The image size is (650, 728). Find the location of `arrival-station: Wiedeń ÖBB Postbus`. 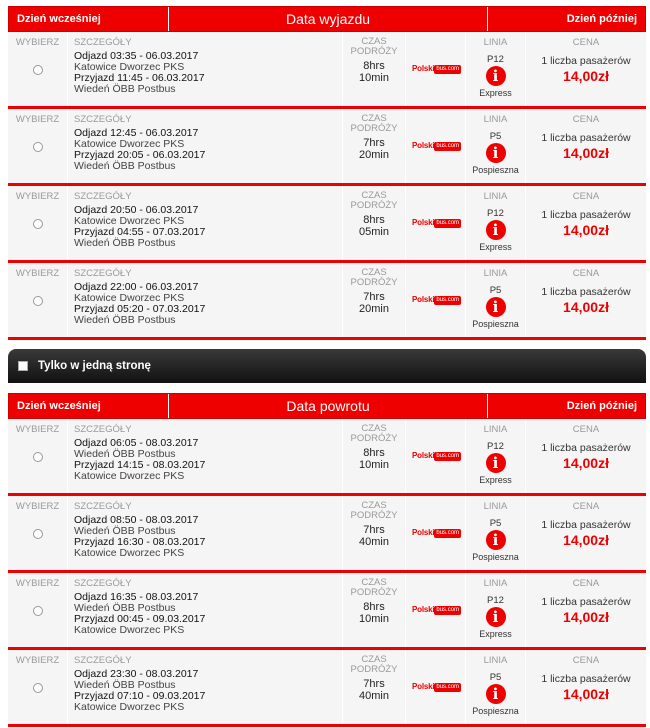

arrival-station: Wiedeń ÖBB Postbus is located at coordinates (125, 320).